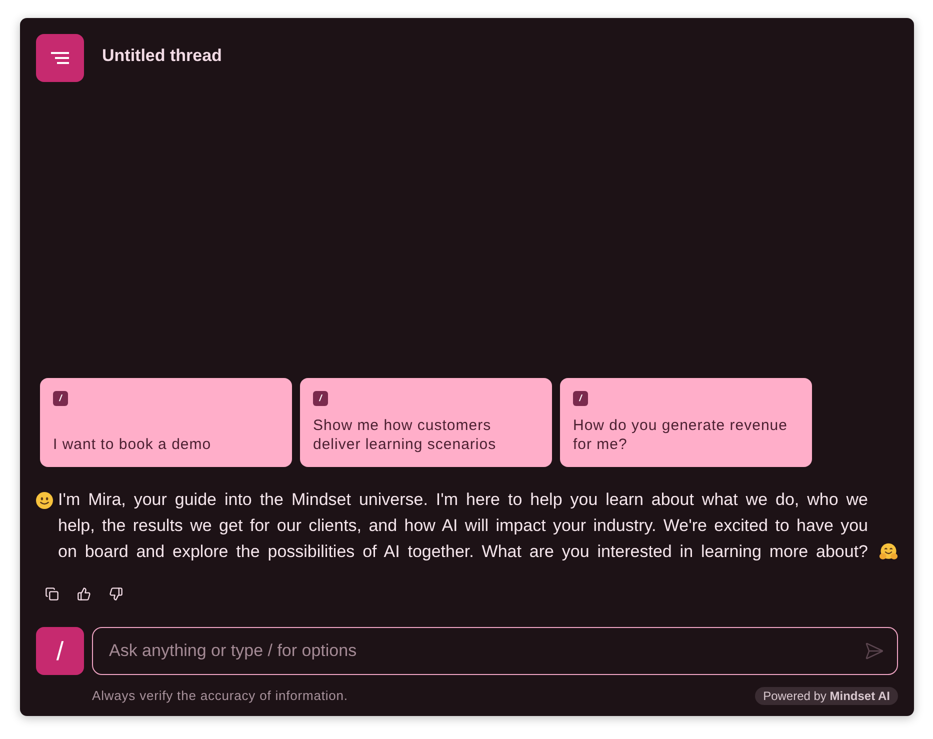  What do you see at coordinates (166, 422) in the screenshot?
I see `suggestion-card: / I want to book a demo` at bounding box center [166, 422].